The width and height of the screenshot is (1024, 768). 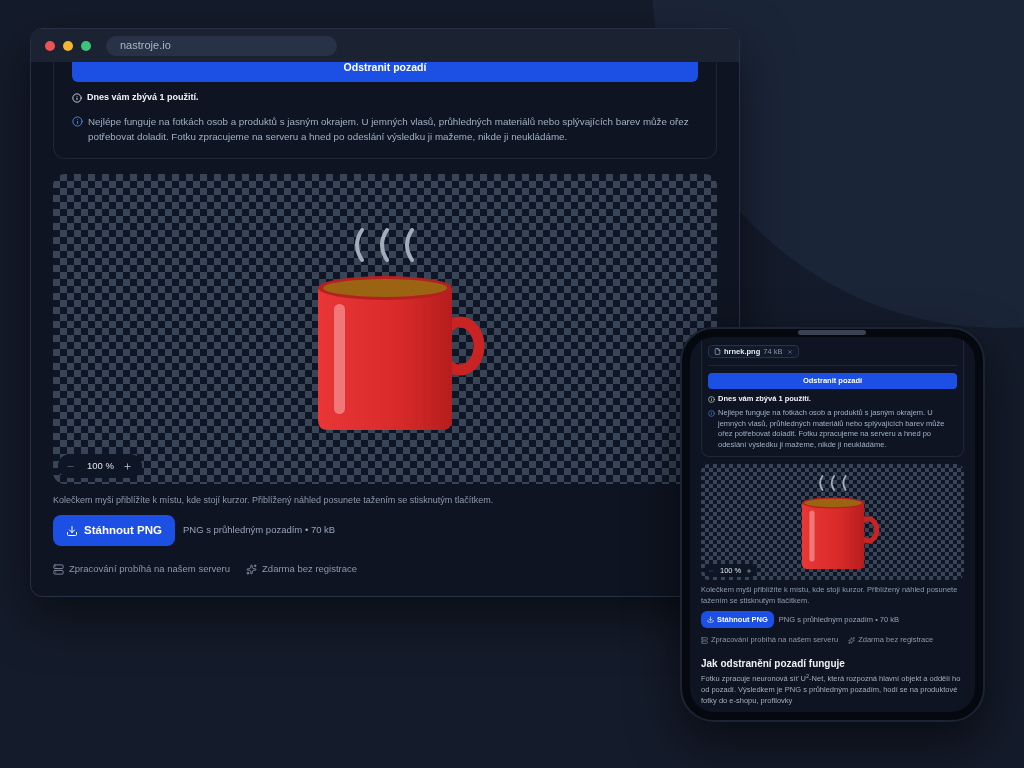 What do you see at coordinates (143, 98) in the screenshot?
I see `usage-note: Dnes vám zbývá 1 použití.` at bounding box center [143, 98].